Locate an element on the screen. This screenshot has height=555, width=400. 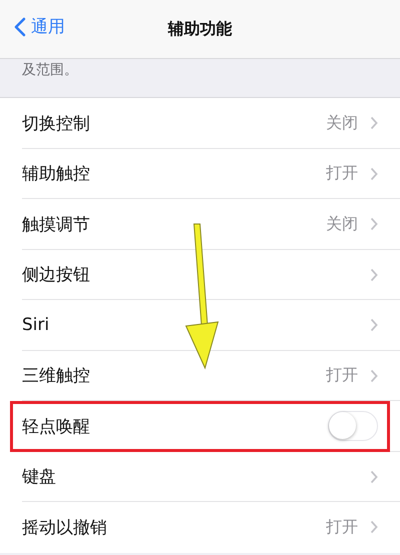
settings-row: 侧边按钮 is located at coordinates (200, 275).